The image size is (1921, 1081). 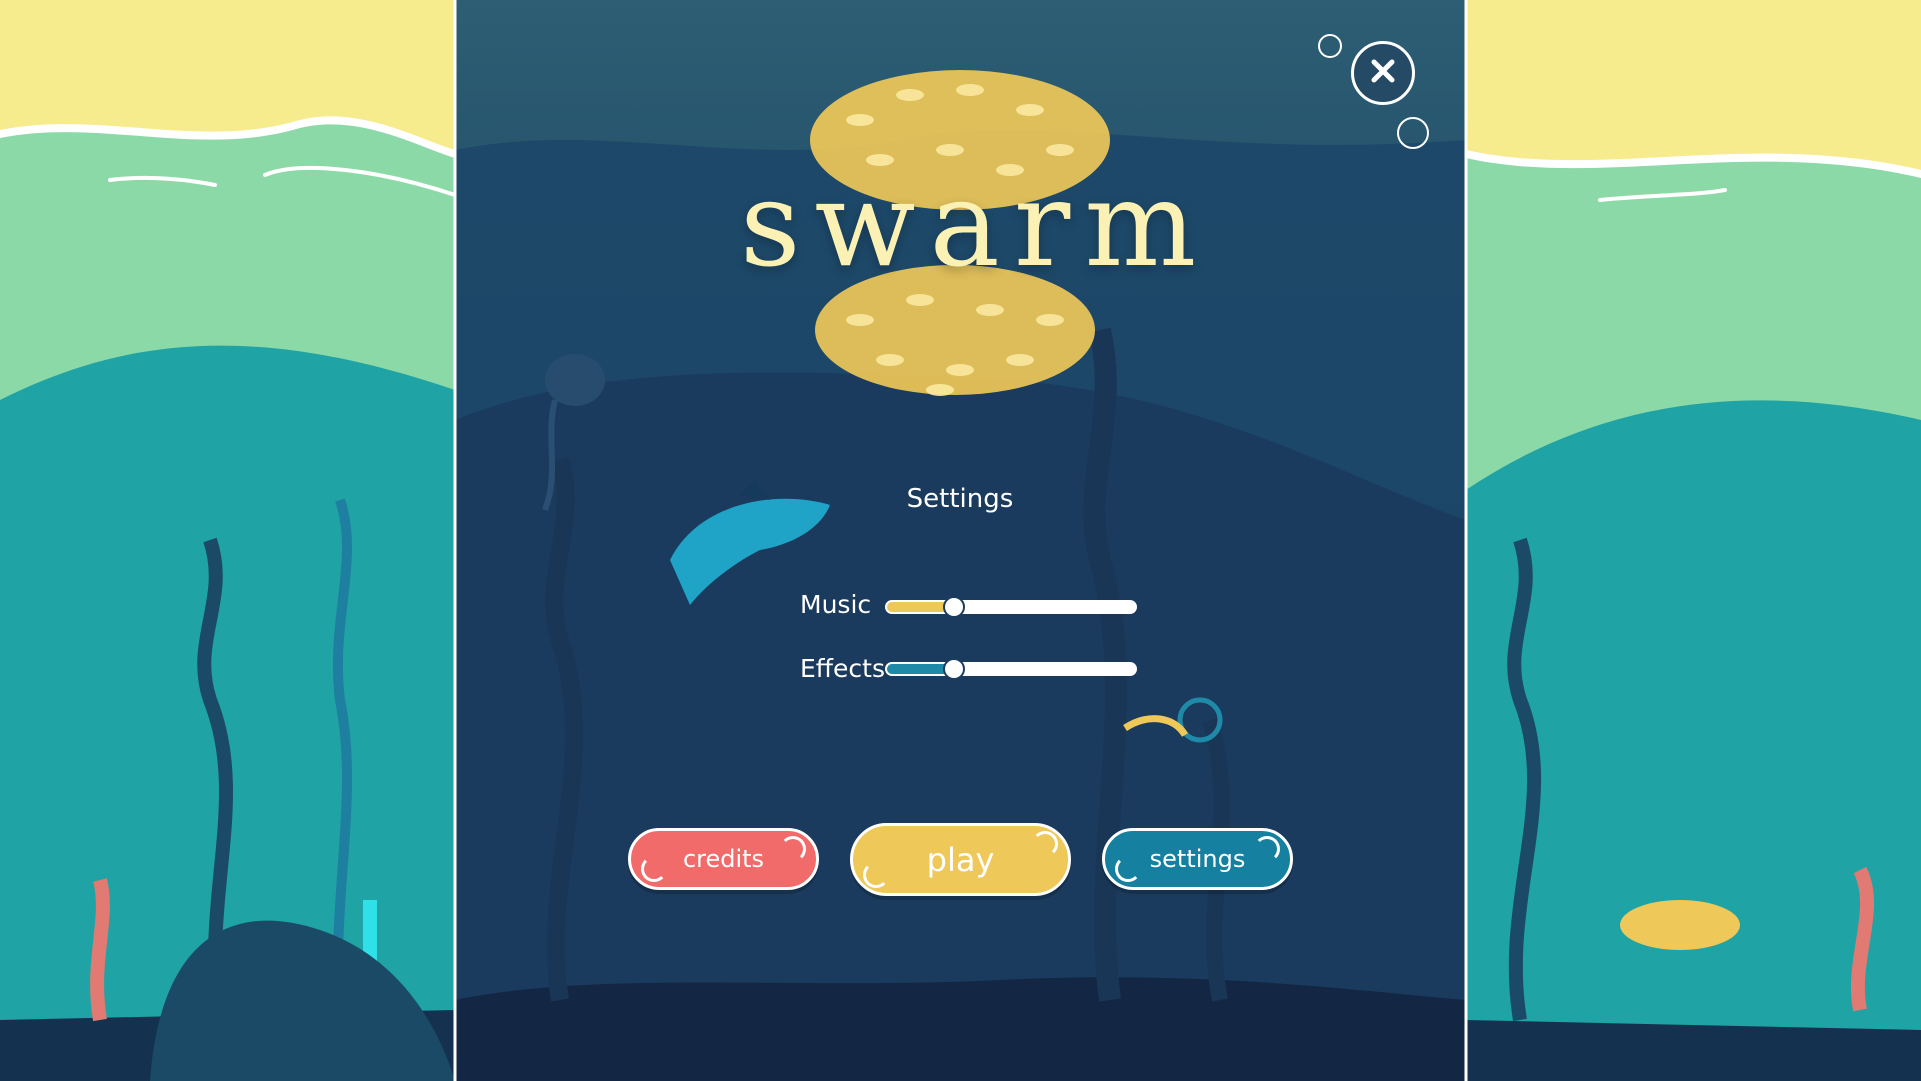 I want to click on credits-button-label: credits, so click(x=723, y=859).